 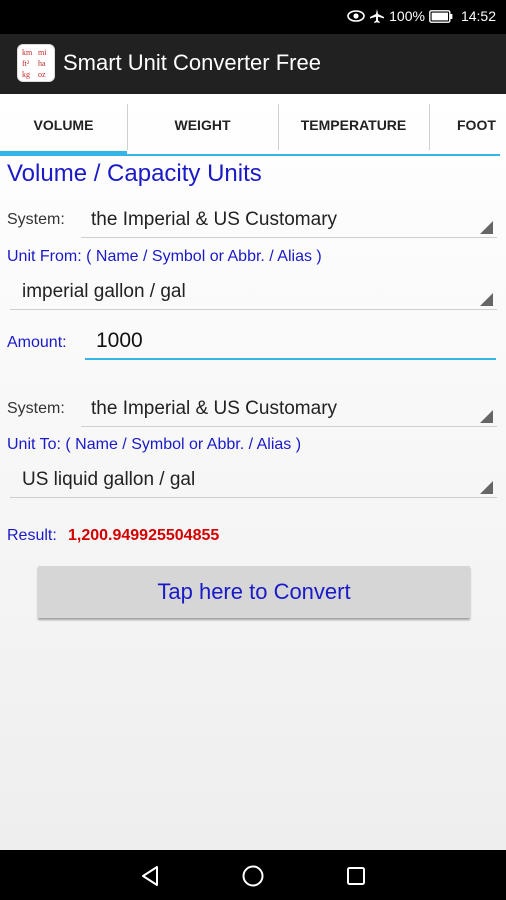 What do you see at coordinates (253, 17) in the screenshot?
I see `status-bar: 100% 14:52` at bounding box center [253, 17].